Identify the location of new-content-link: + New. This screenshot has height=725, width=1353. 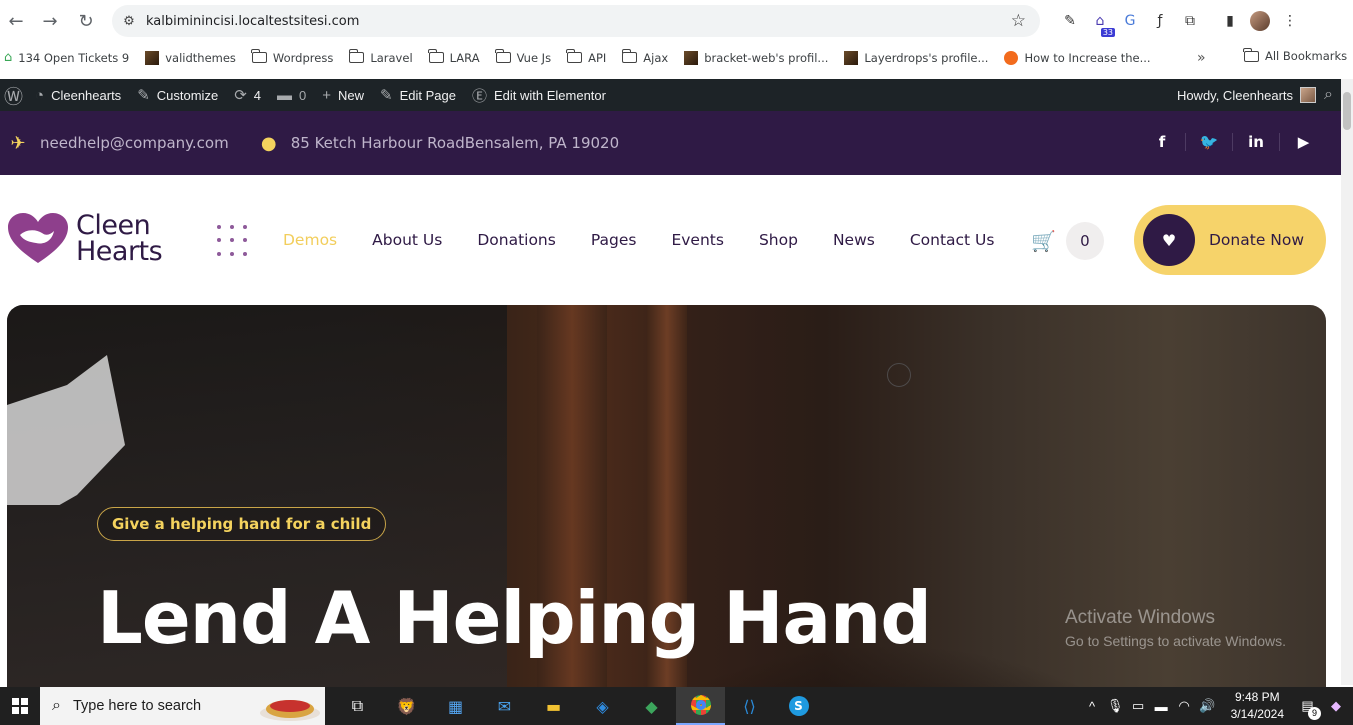
(343, 95).